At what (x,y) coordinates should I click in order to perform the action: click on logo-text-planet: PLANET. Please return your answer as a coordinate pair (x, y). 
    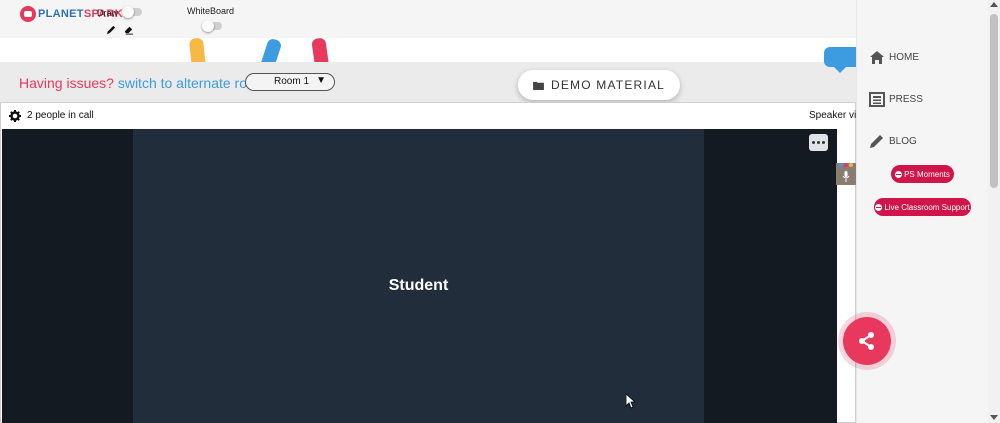
    Looking at the image, I should click on (61, 14).